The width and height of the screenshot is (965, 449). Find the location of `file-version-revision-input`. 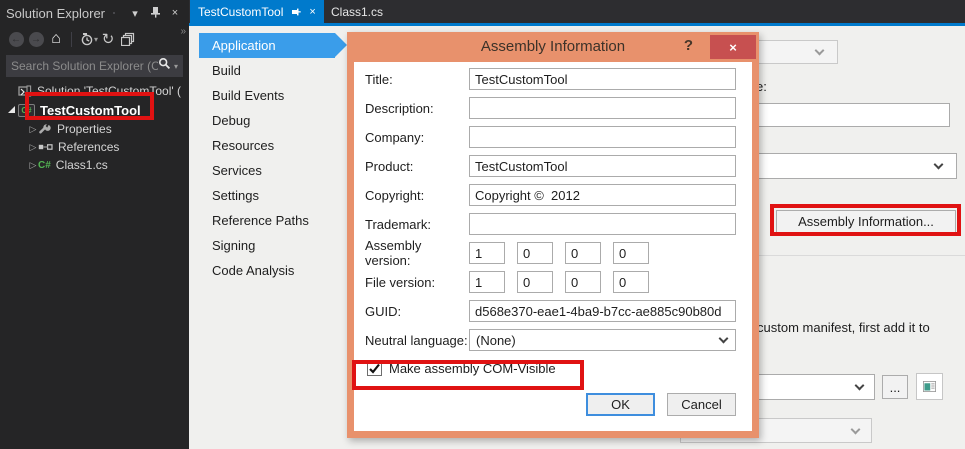

file-version-revision-input is located at coordinates (631, 282).